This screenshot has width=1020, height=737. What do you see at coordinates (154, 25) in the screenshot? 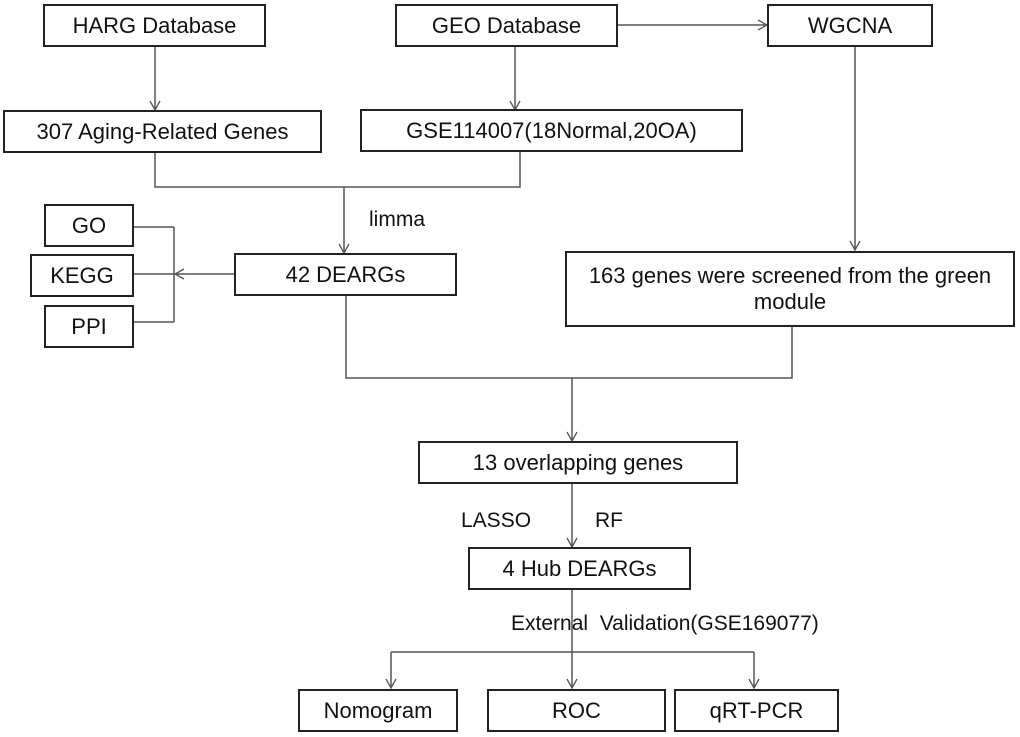
I see `node-harg-database: HARG Database` at bounding box center [154, 25].